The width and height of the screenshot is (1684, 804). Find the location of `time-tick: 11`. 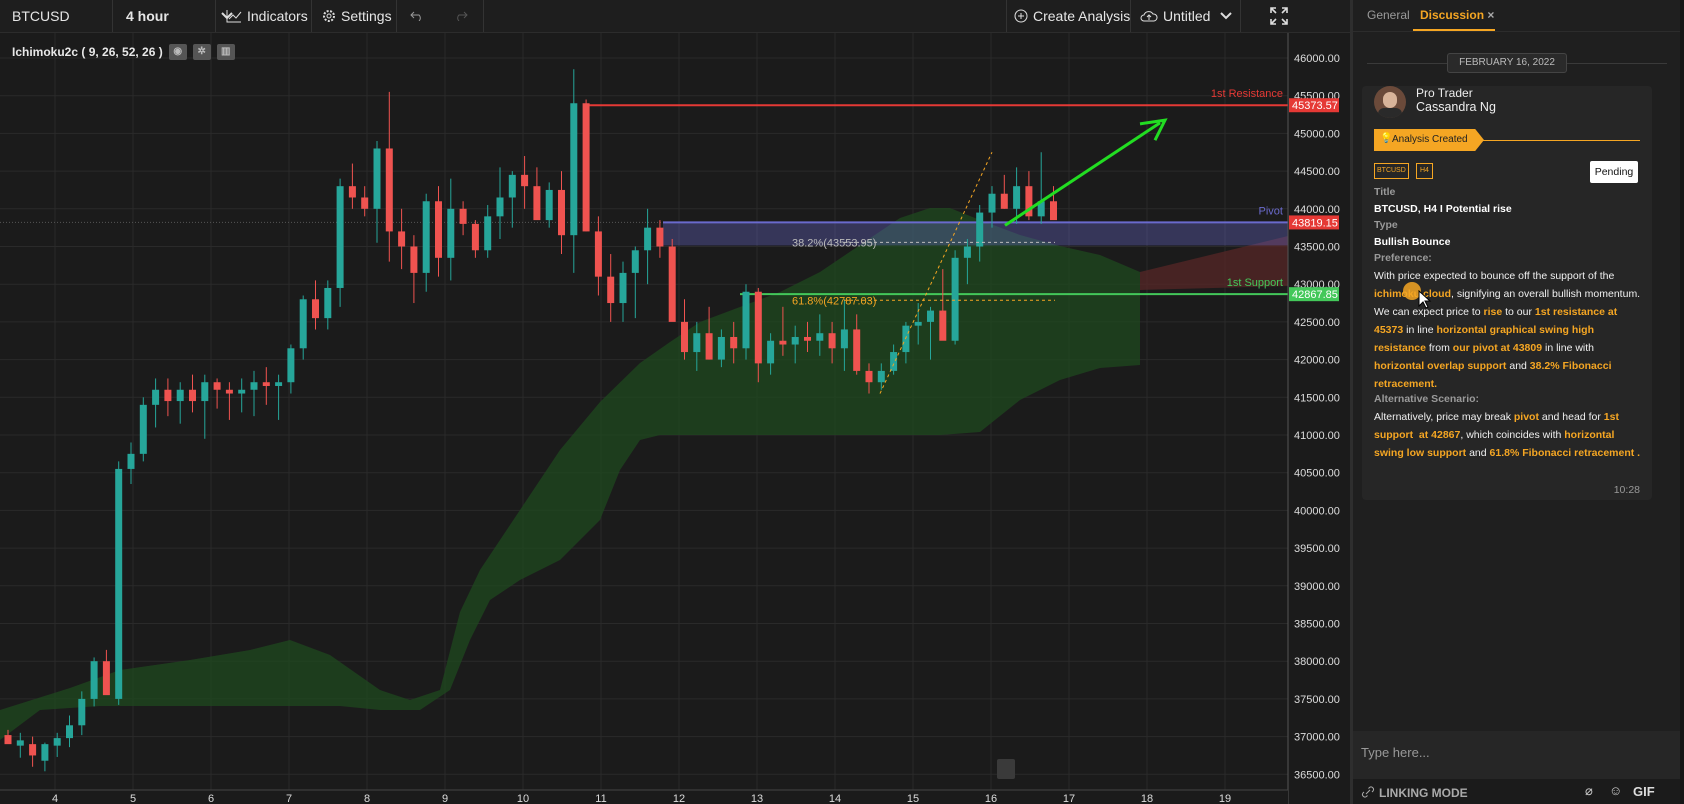

time-tick: 11 is located at coordinates (600, 798).